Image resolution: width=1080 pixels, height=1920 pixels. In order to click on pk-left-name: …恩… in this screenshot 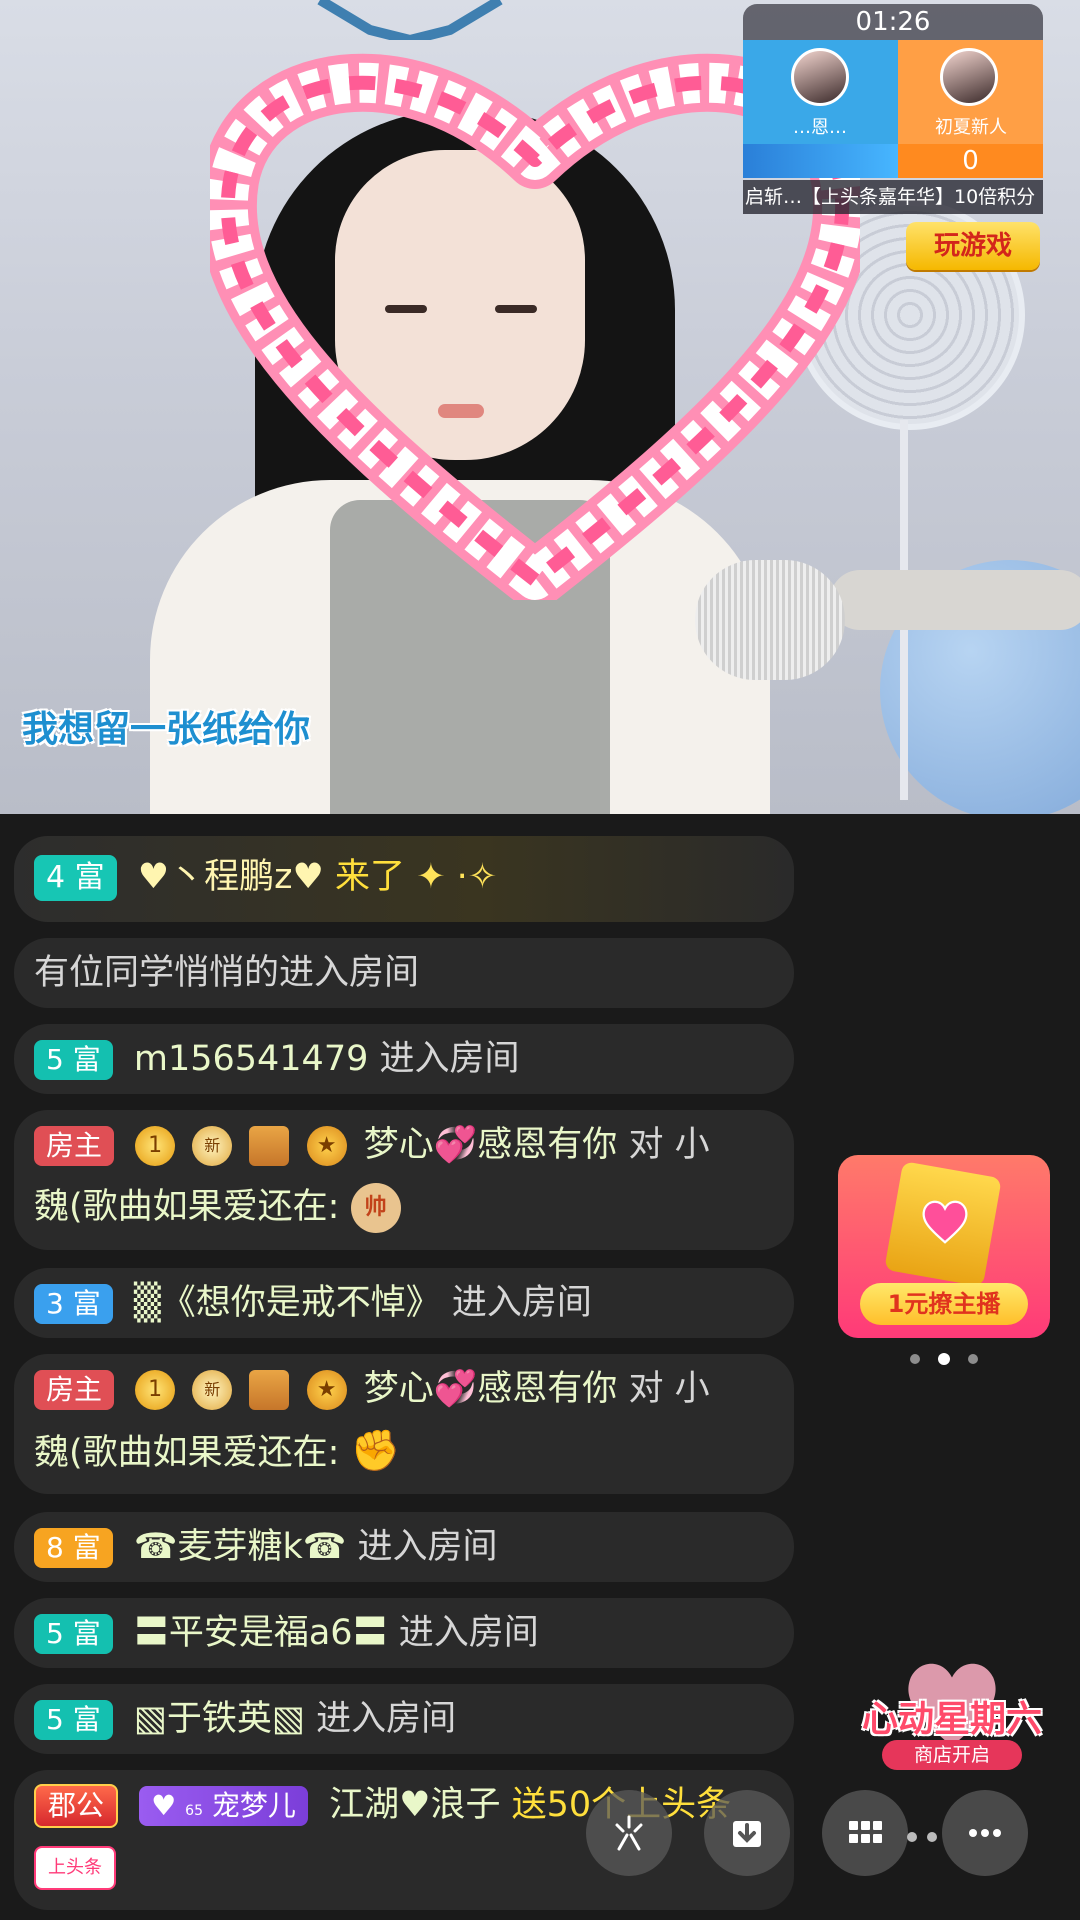, I will do `click(820, 127)`.